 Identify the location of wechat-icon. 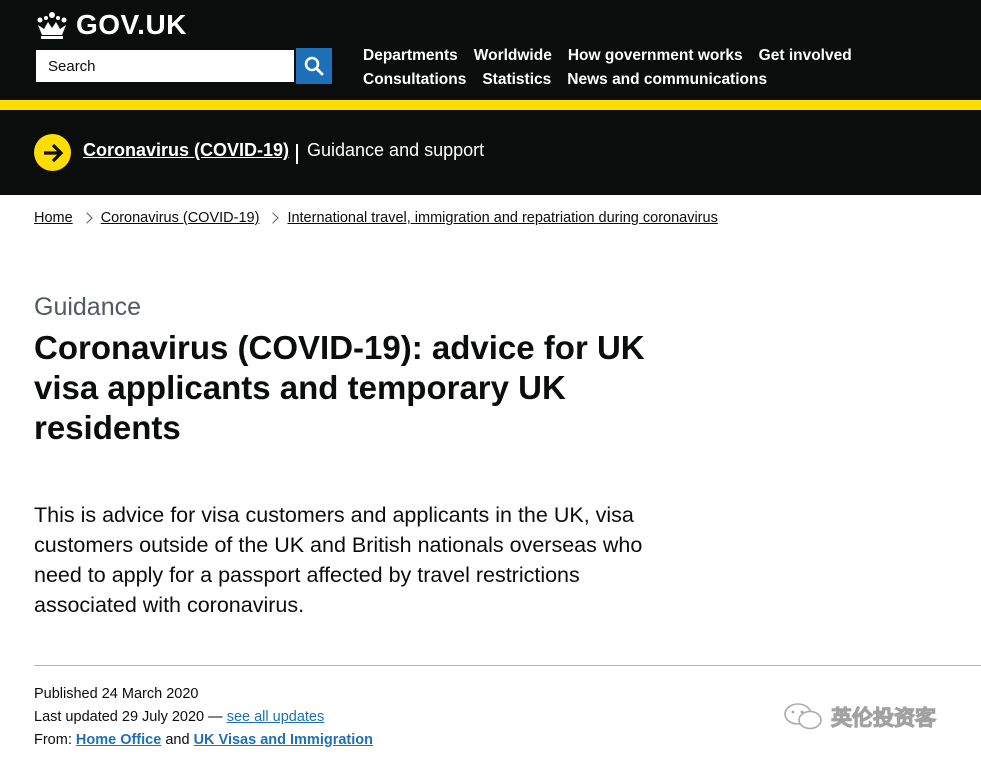
(803, 716).